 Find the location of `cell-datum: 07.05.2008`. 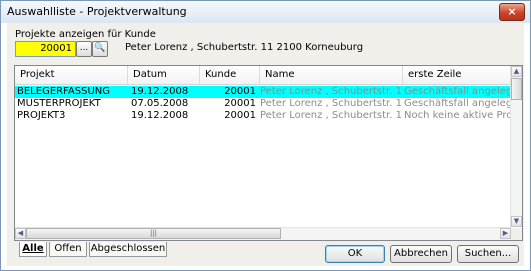

cell-datum: 07.05.2008 is located at coordinates (160, 103).